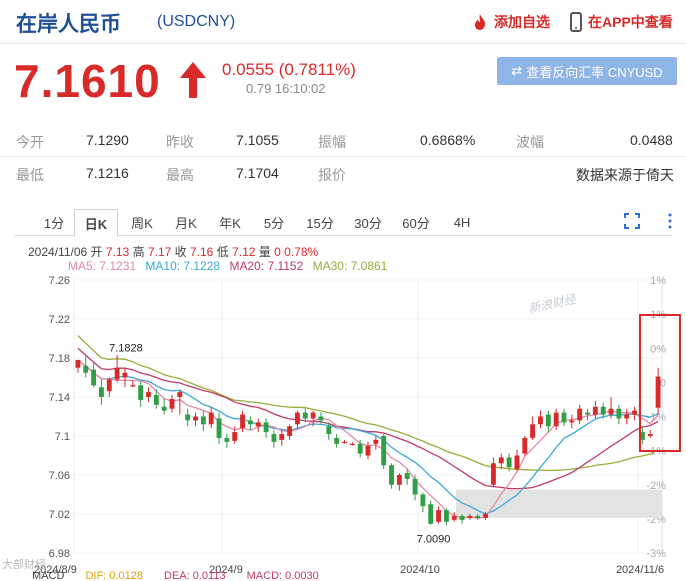 The width and height of the screenshot is (686, 581). Describe the element at coordinates (107, 173) in the screenshot. I see `stat-value: 7.1216` at that location.